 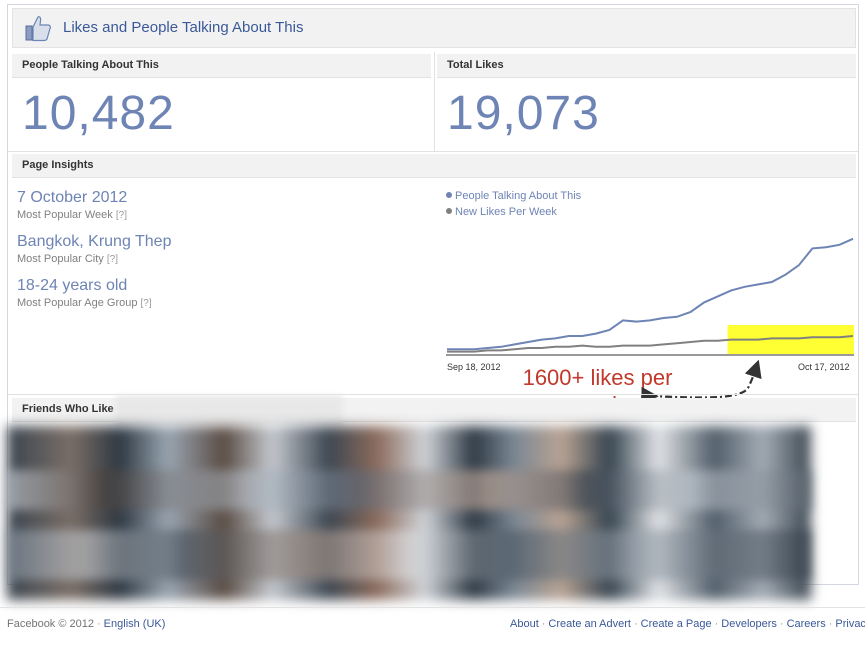 I want to click on page-insights-title: Page Insights, so click(x=434, y=166).